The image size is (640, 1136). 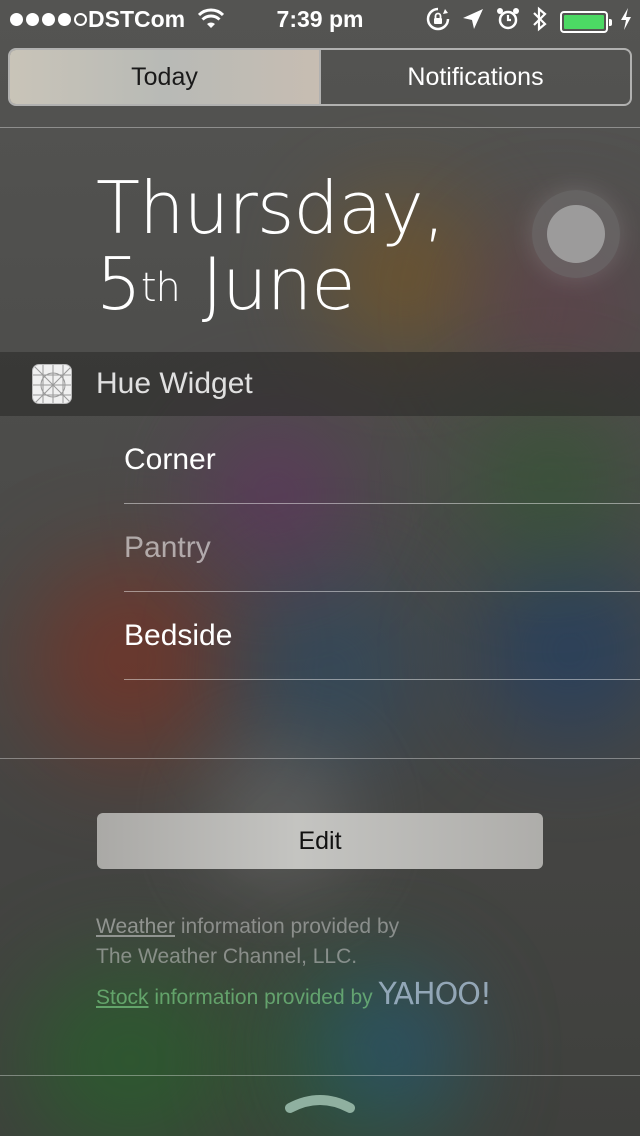 What do you see at coordinates (135, 926) in the screenshot?
I see `weather-link: Weather` at bounding box center [135, 926].